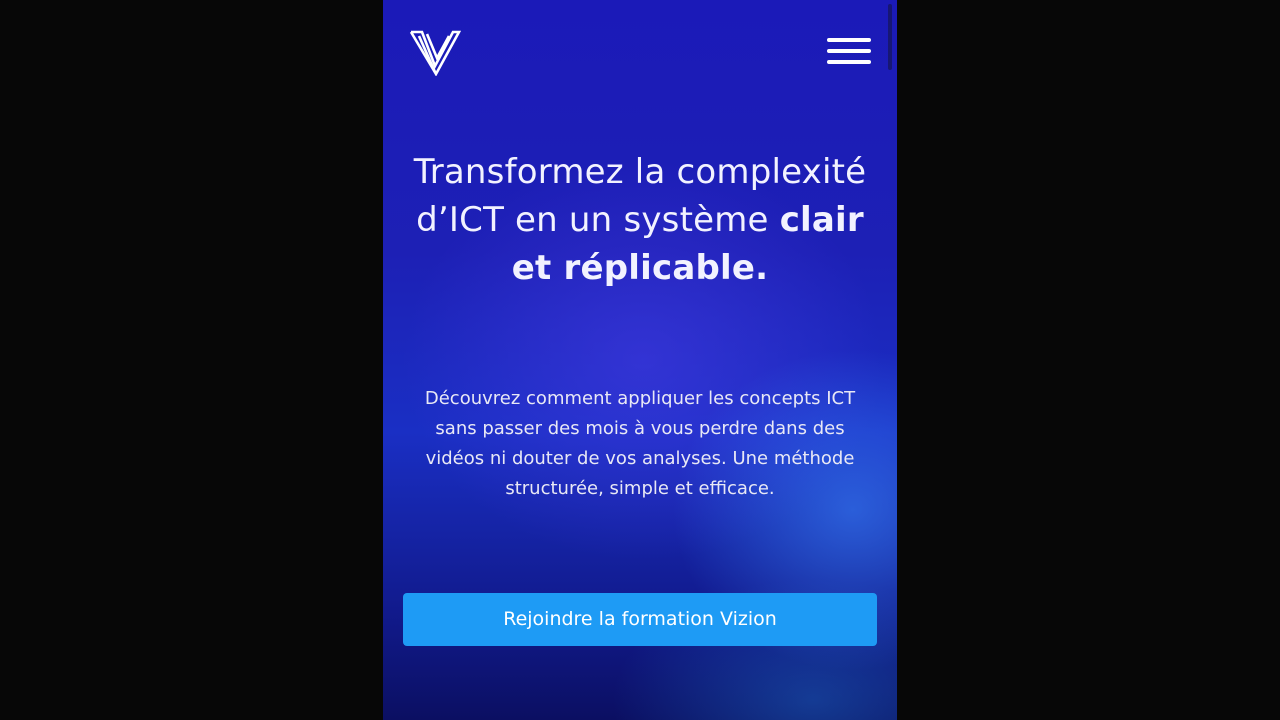 This screenshot has width=1280, height=720. What do you see at coordinates (849, 40) in the screenshot?
I see `menu-bar-top` at bounding box center [849, 40].